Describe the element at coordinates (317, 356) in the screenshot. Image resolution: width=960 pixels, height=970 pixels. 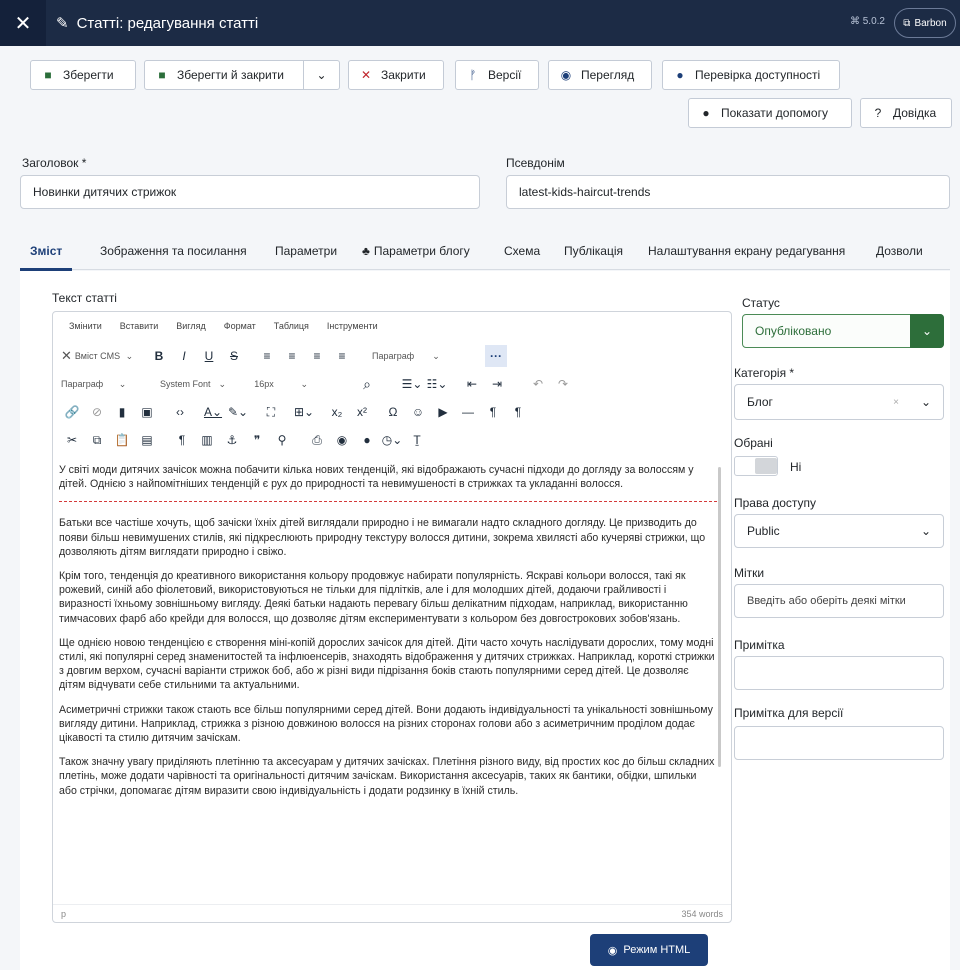
I see `align-right-icon: ≡` at that location.